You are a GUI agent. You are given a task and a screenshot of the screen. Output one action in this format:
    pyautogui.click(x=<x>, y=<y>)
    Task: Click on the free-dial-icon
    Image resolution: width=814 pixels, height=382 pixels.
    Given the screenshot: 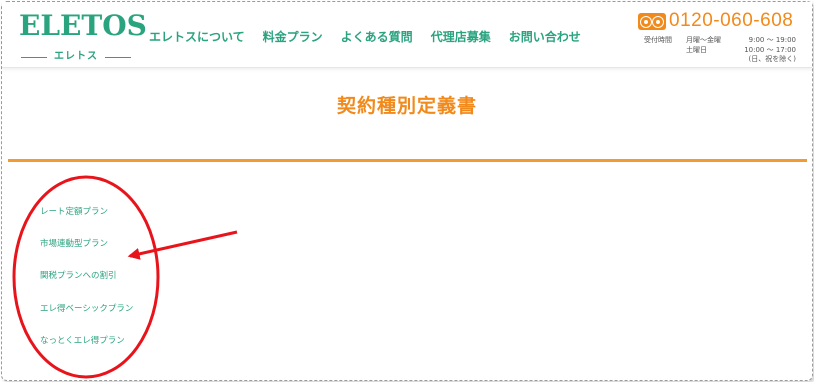 What is the action you would take?
    pyautogui.click(x=652, y=21)
    